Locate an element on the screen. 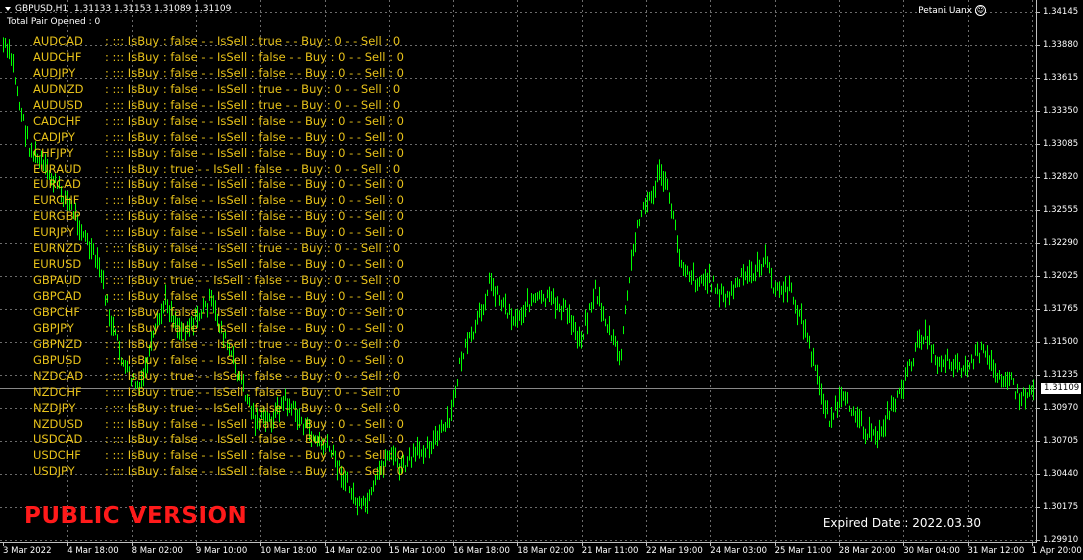 This screenshot has height=560, width=1083. time-label: 31 Mar 12:00 is located at coordinates (996, 551).